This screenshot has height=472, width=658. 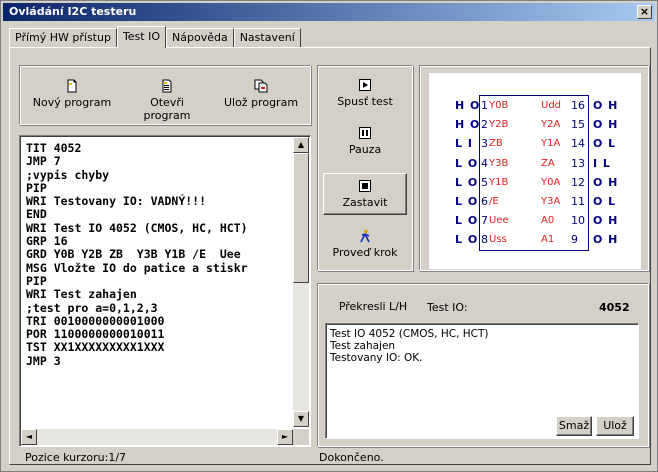 What do you see at coordinates (72, 102) in the screenshot?
I see `new-program-label: Nový program` at bounding box center [72, 102].